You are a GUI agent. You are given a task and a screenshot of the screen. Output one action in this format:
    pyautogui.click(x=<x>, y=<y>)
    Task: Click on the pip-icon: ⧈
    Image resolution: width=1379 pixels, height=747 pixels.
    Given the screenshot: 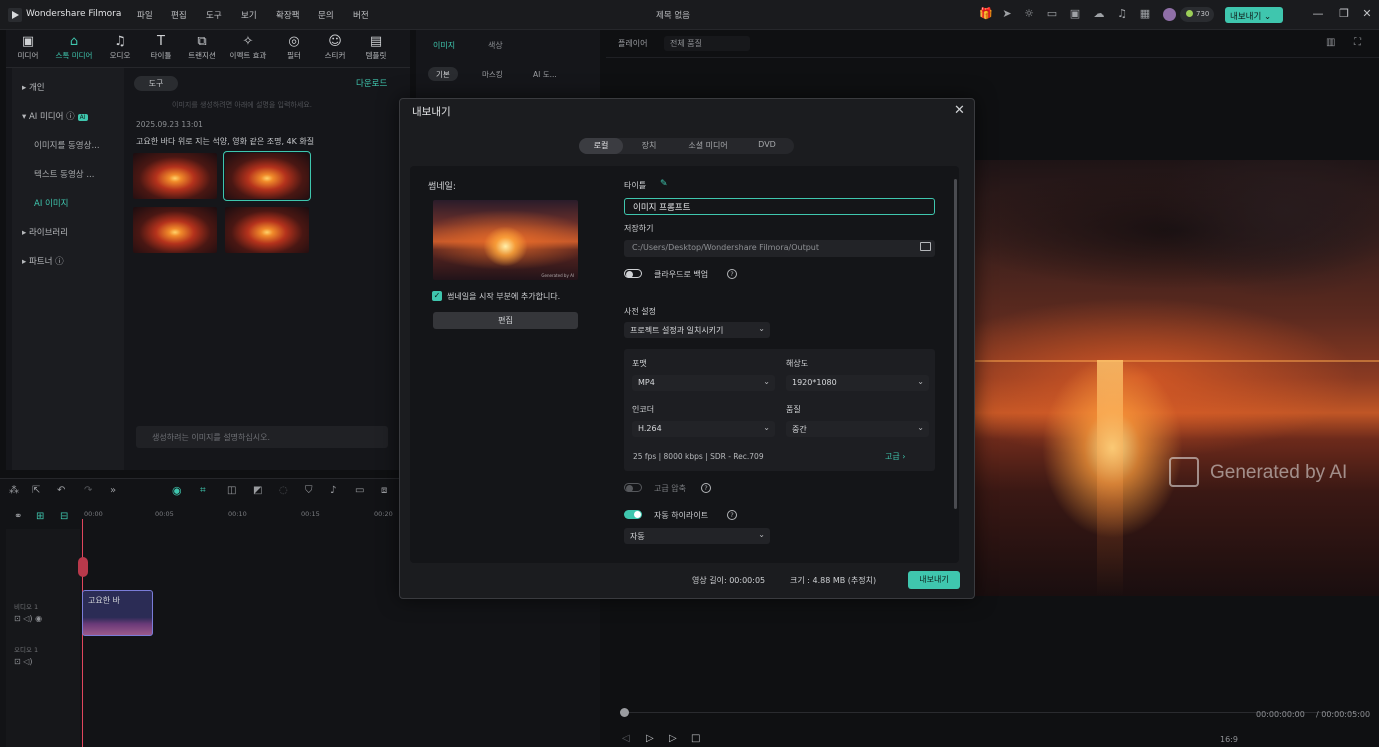 What is the action you would take?
    pyautogui.click(x=384, y=490)
    